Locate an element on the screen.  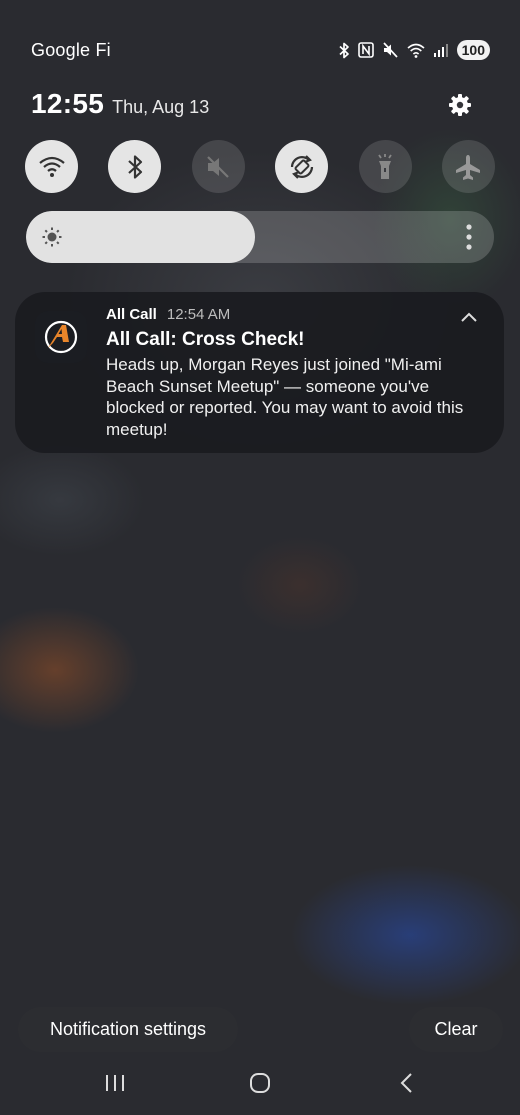
wifi-toggle is located at coordinates (51, 166).